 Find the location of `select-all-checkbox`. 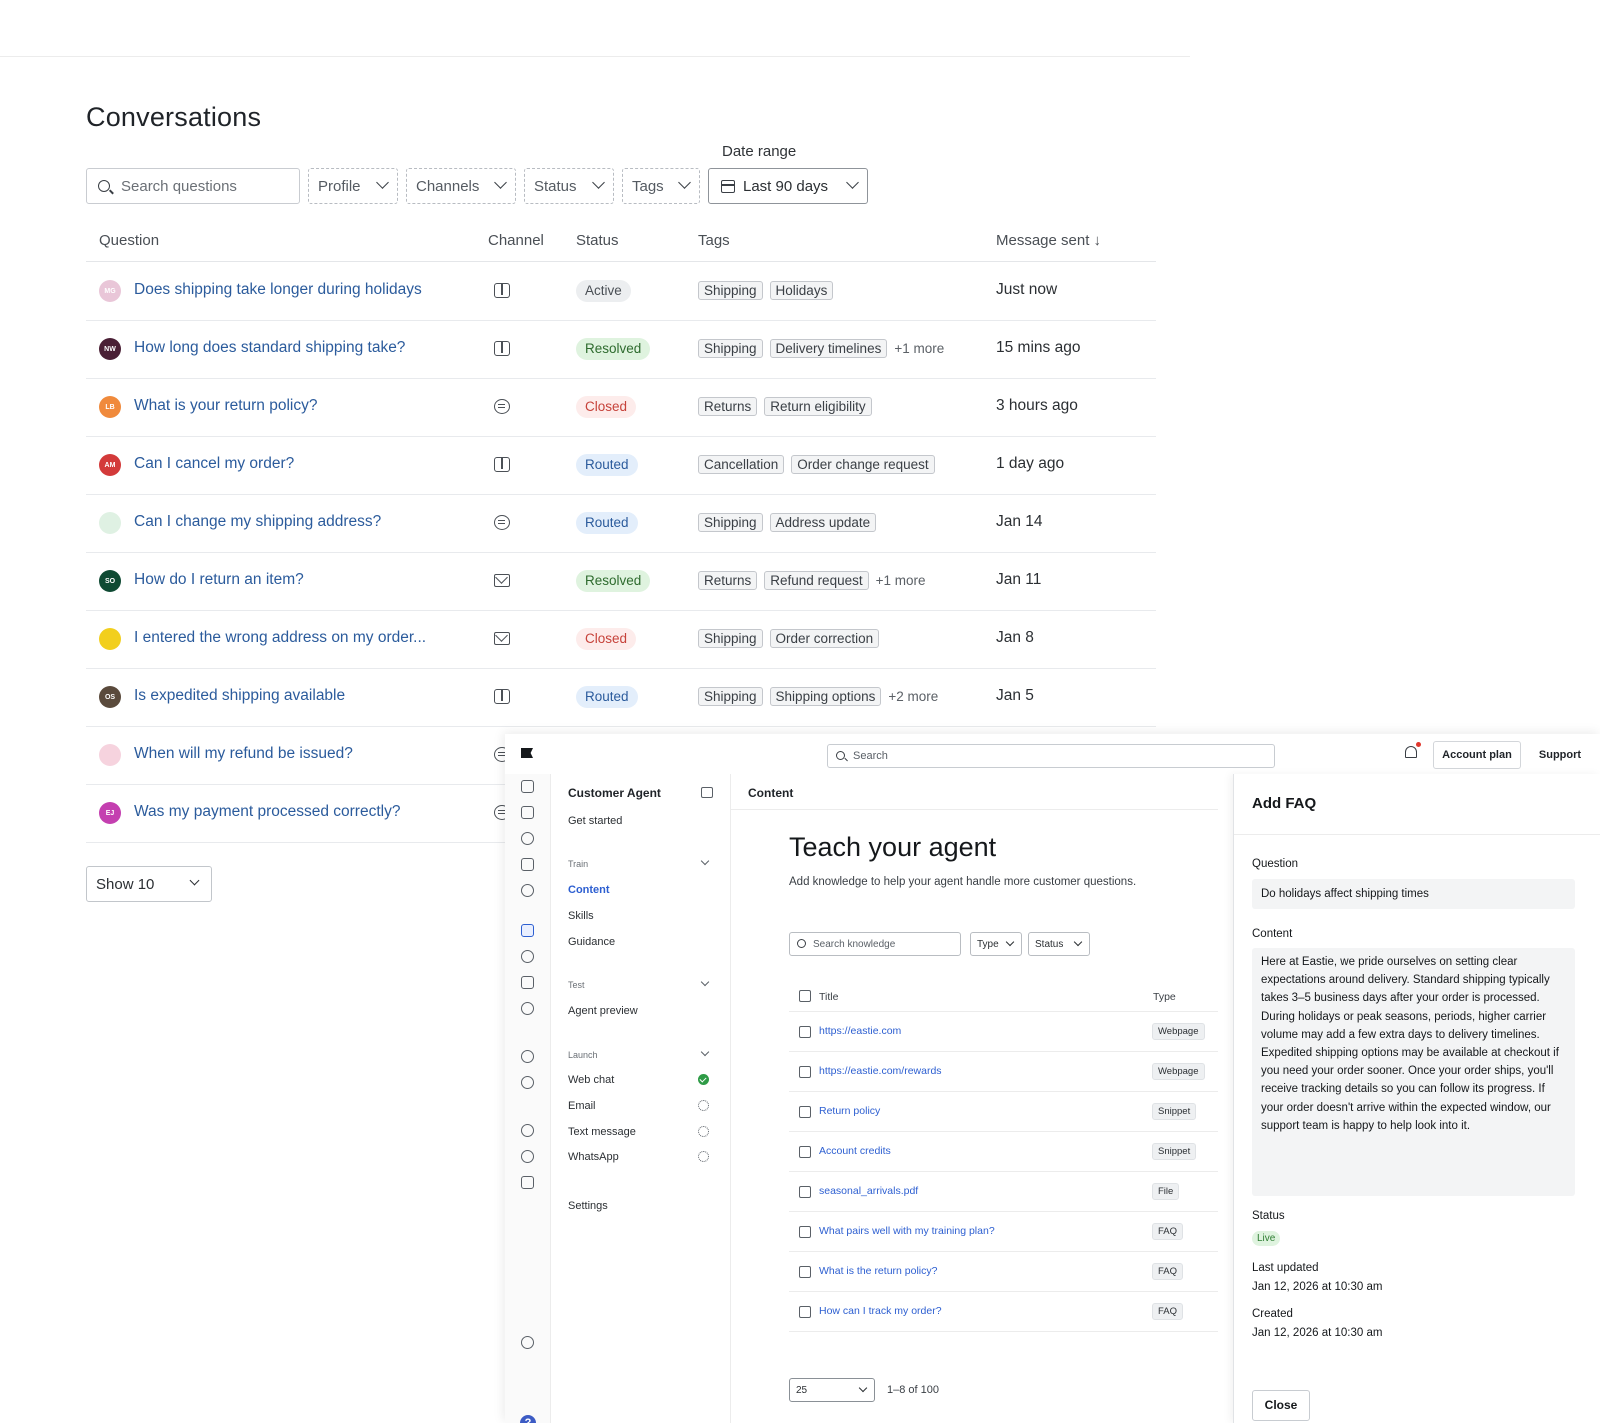

select-all-checkbox is located at coordinates (805, 996).